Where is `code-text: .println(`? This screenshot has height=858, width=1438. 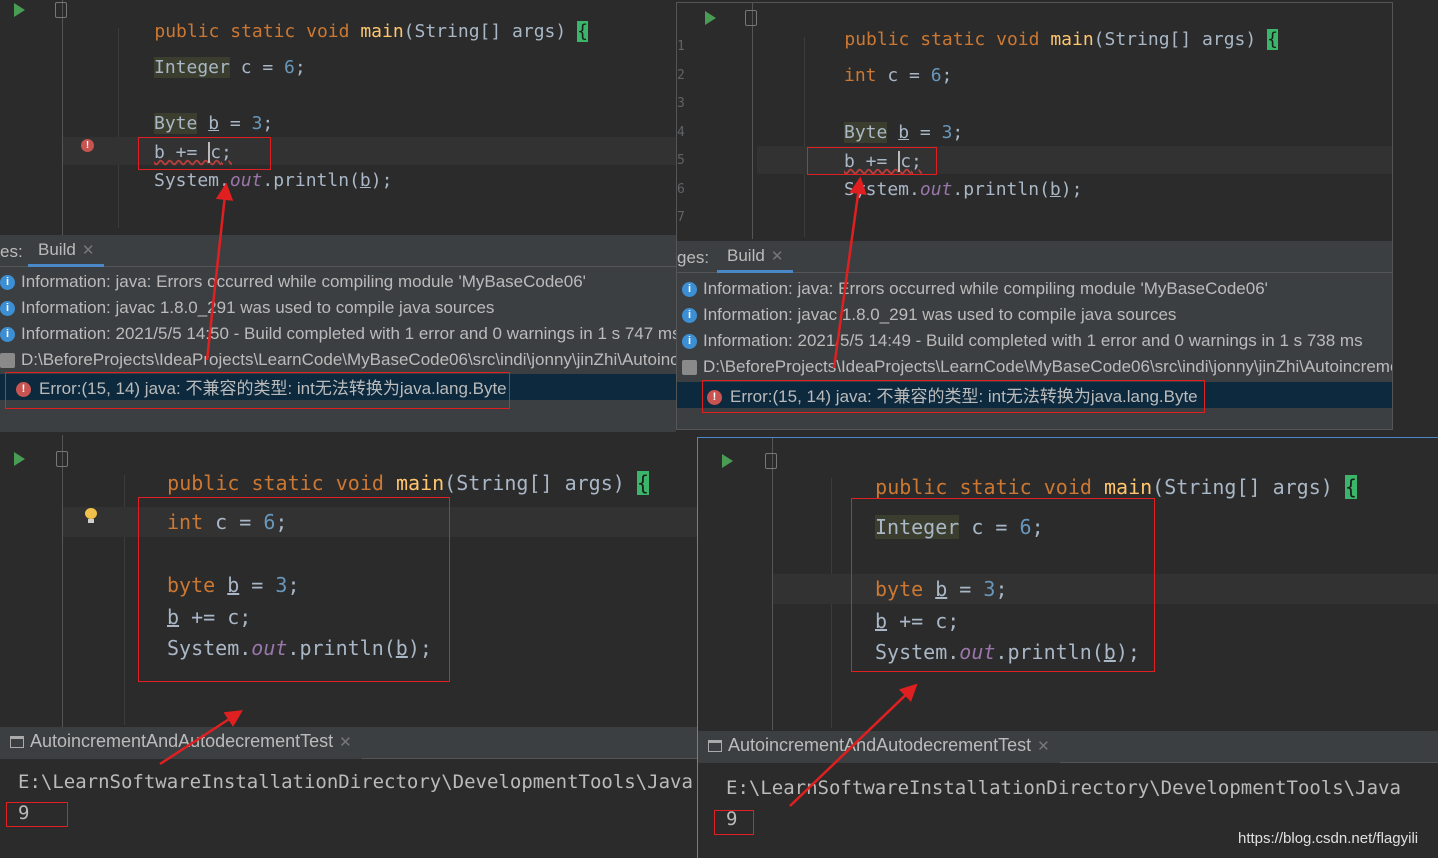 code-text: .println( is located at coordinates (1001, 189).